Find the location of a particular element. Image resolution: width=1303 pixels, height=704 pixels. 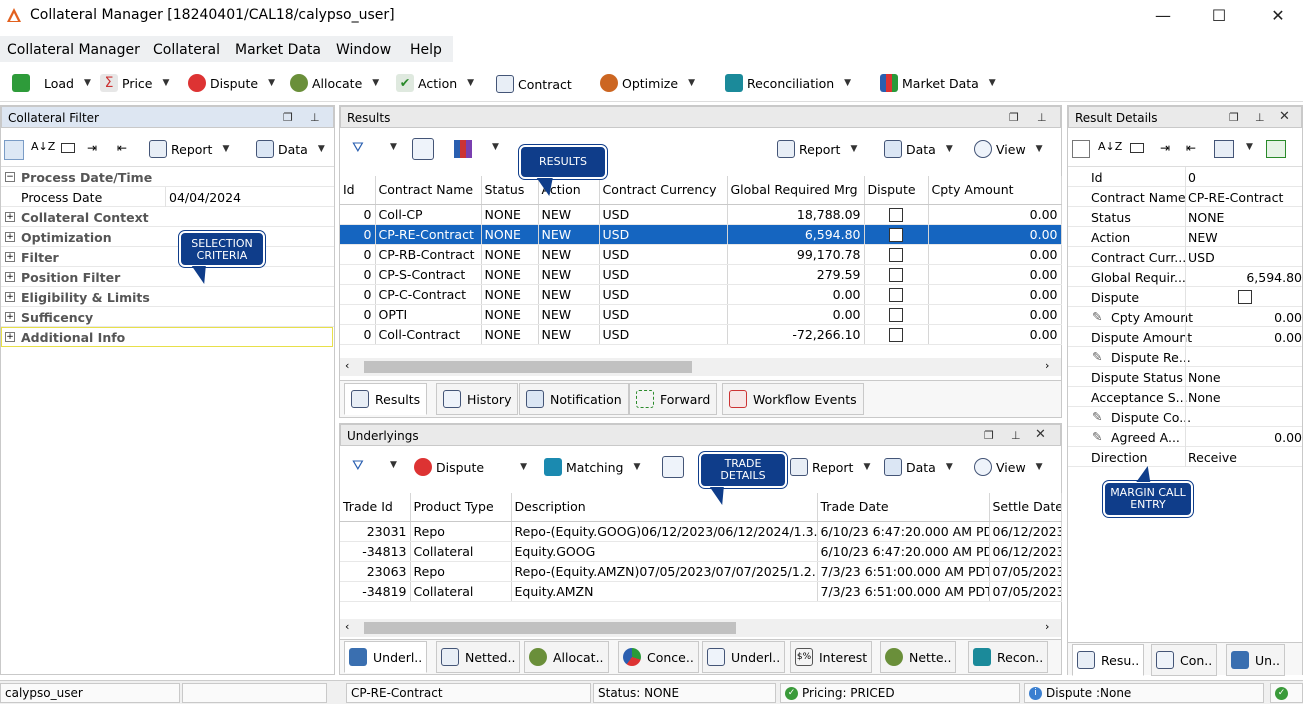

column-header-contract-name: Contract Name is located at coordinates (428, 190).